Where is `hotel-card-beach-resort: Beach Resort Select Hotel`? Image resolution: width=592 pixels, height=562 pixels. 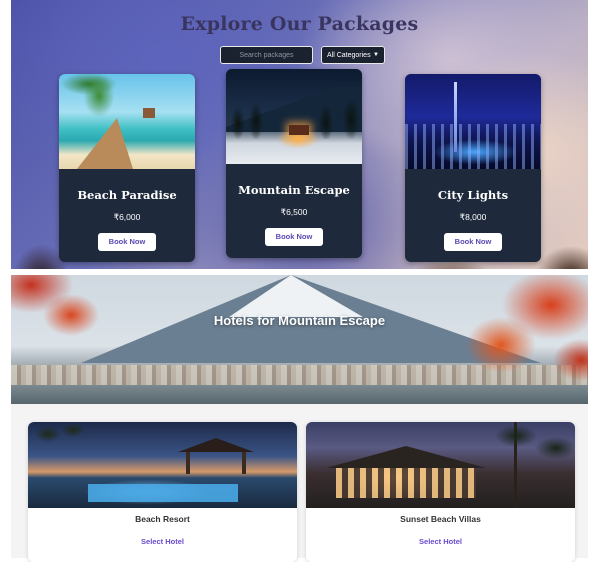
hotel-card-beach-resort: Beach Resort Select Hotel is located at coordinates (162, 492).